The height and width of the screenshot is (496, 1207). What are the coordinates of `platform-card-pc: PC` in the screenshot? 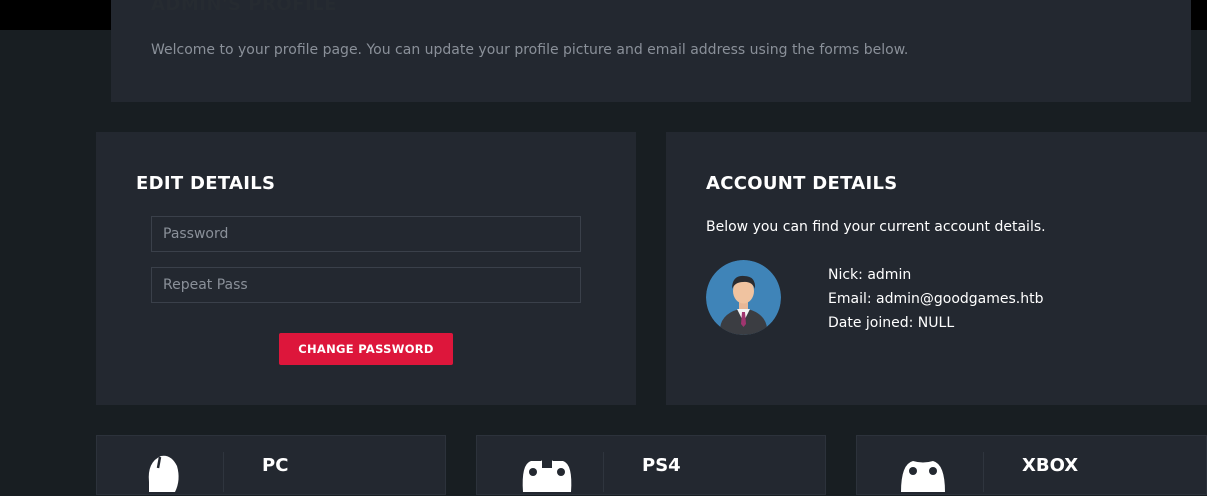 It's located at (271, 465).